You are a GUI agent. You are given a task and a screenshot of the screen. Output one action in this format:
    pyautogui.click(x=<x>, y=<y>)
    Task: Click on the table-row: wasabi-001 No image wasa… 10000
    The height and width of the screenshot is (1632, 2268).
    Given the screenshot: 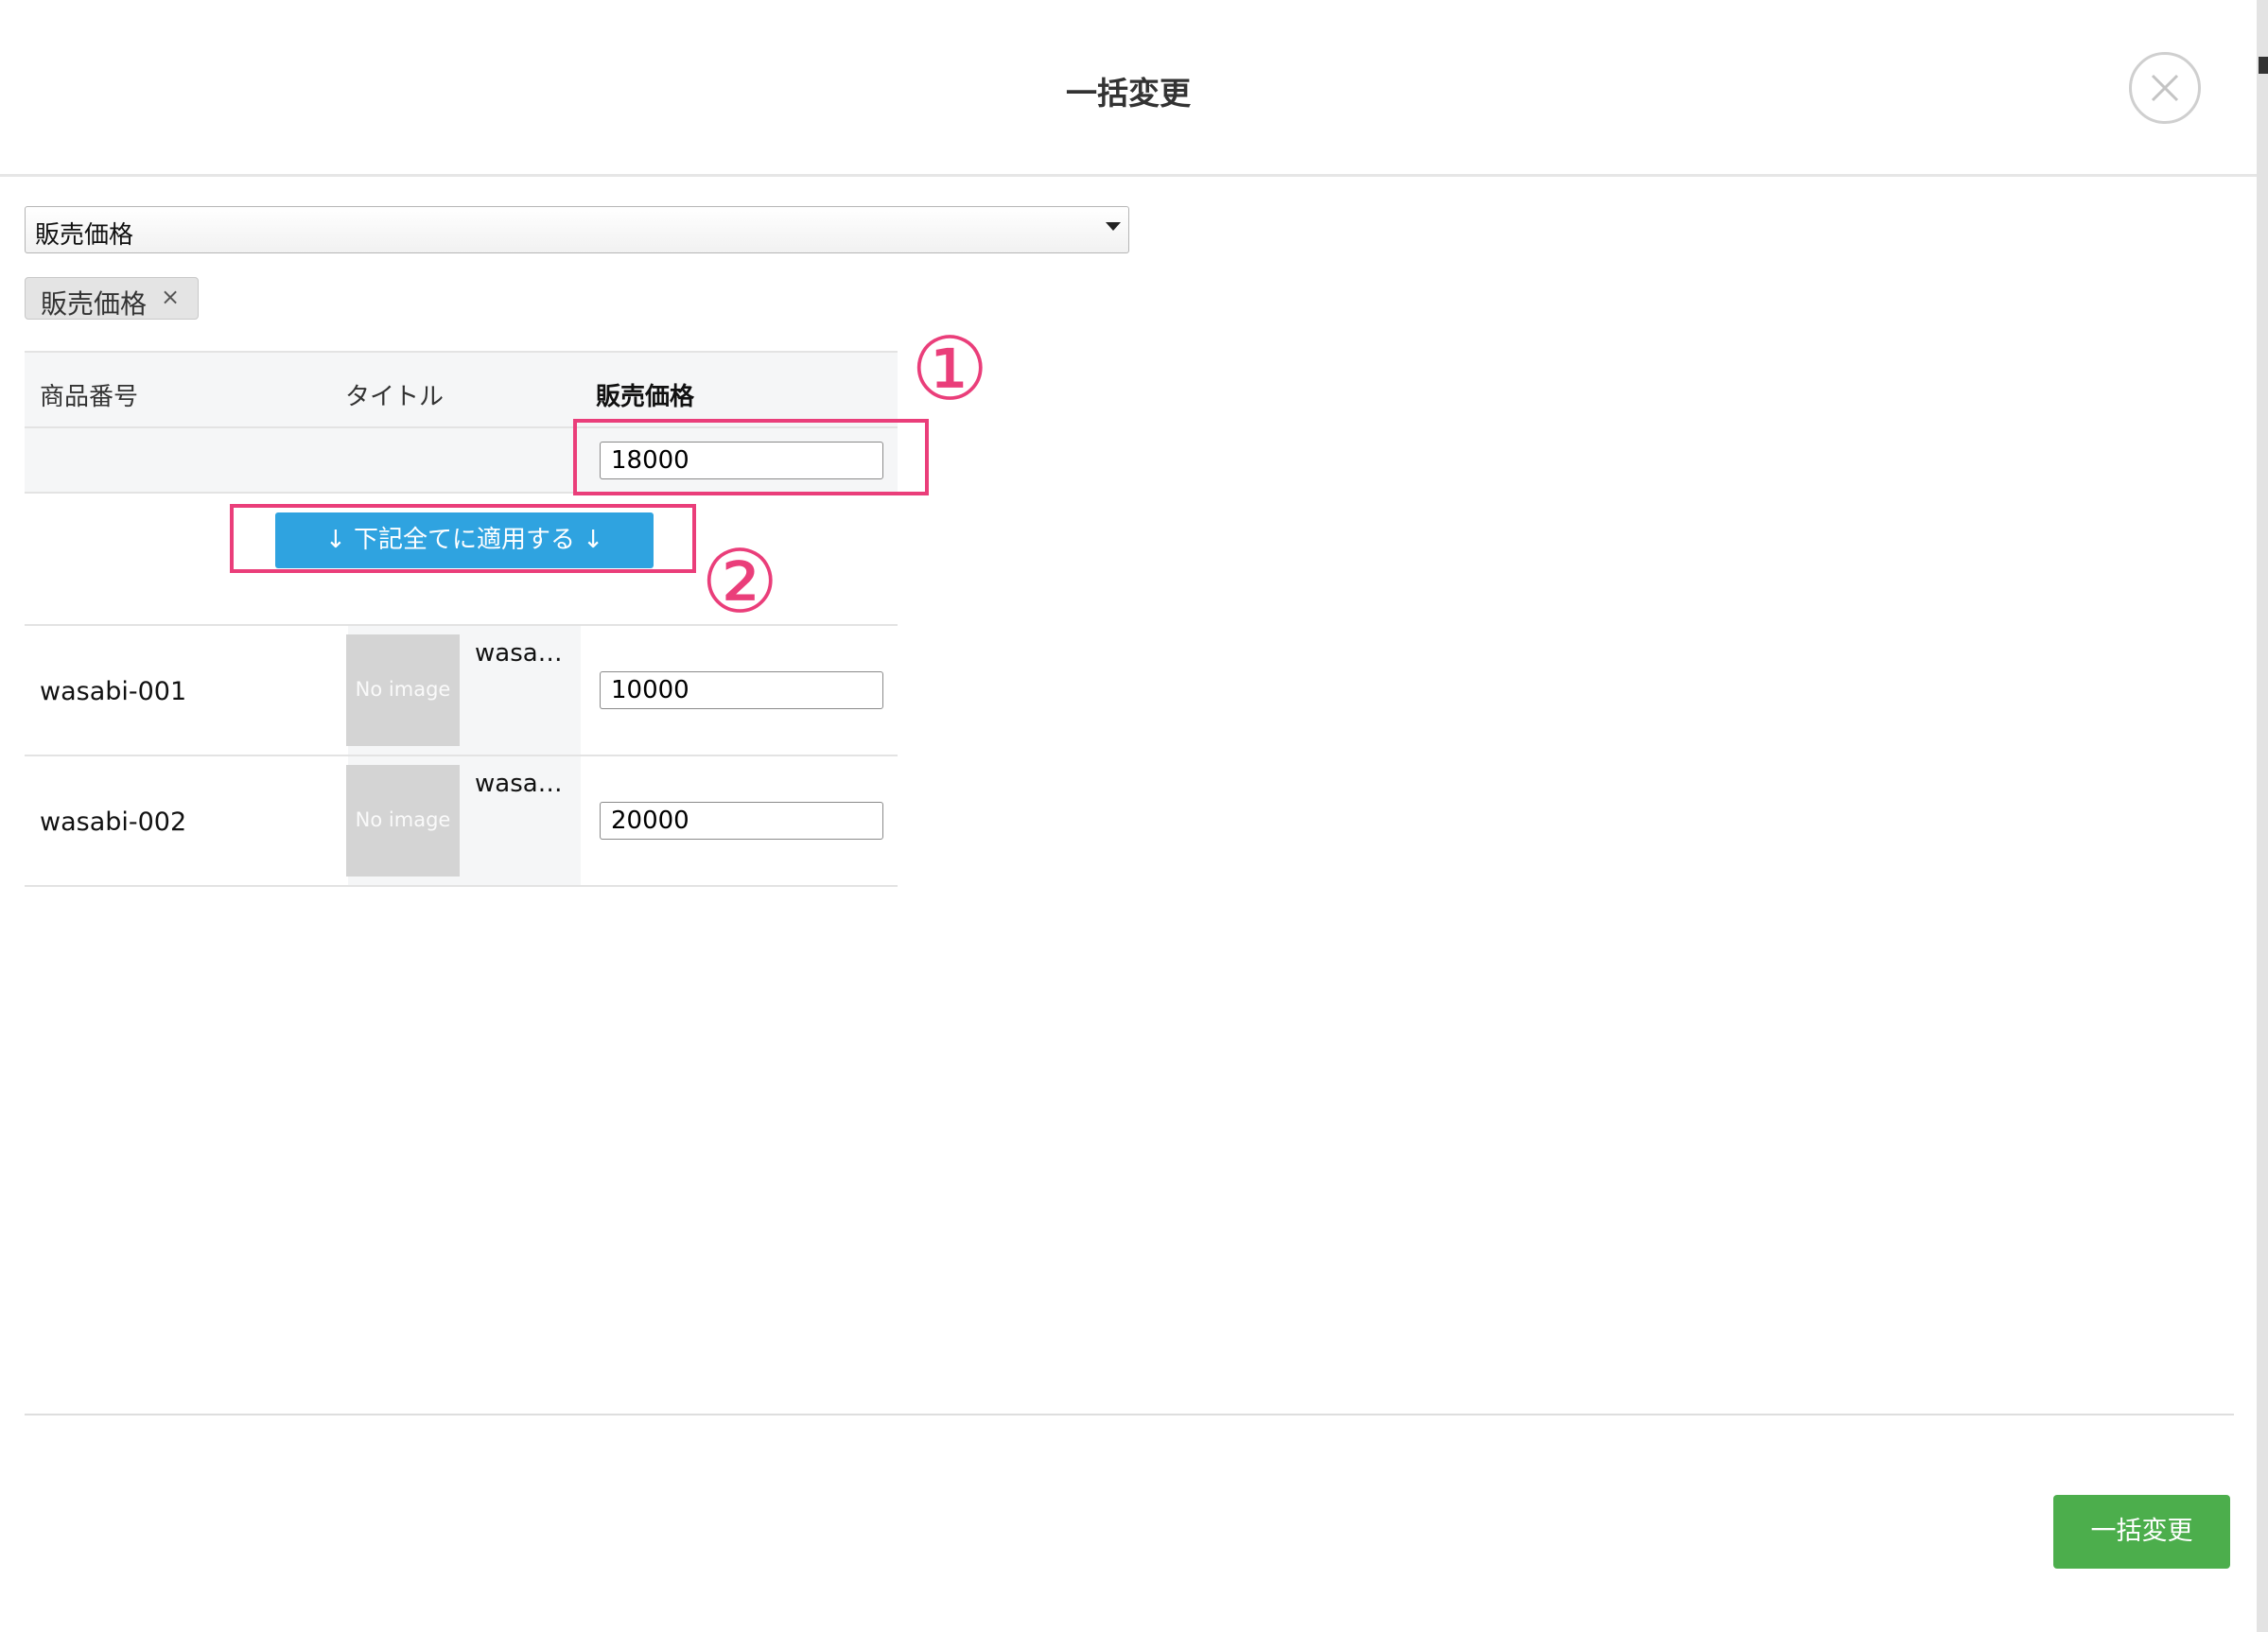 What is the action you would take?
    pyautogui.click(x=461, y=691)
    